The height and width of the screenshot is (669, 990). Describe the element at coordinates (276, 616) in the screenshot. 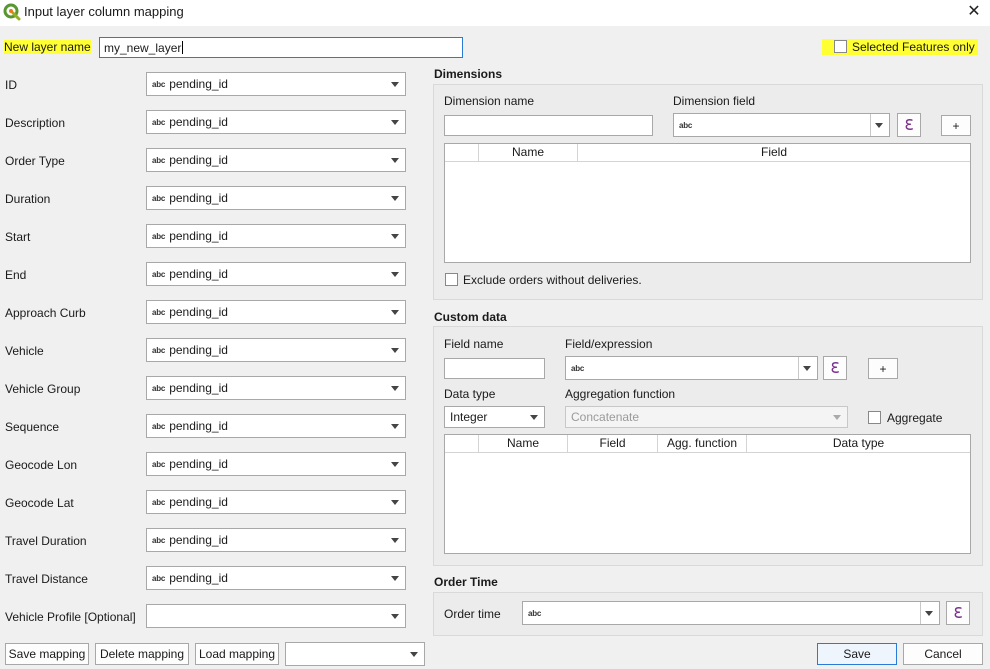

I see `mapping-field-combo` at that location.